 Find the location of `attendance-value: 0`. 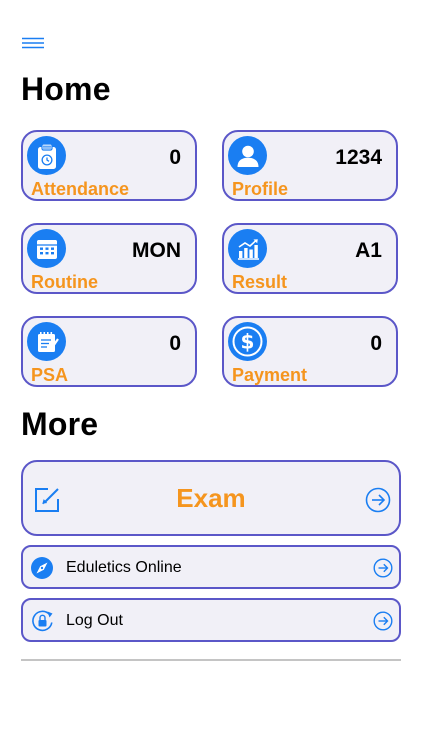

attendance-value: 0 is located at coordinates (175, 157).